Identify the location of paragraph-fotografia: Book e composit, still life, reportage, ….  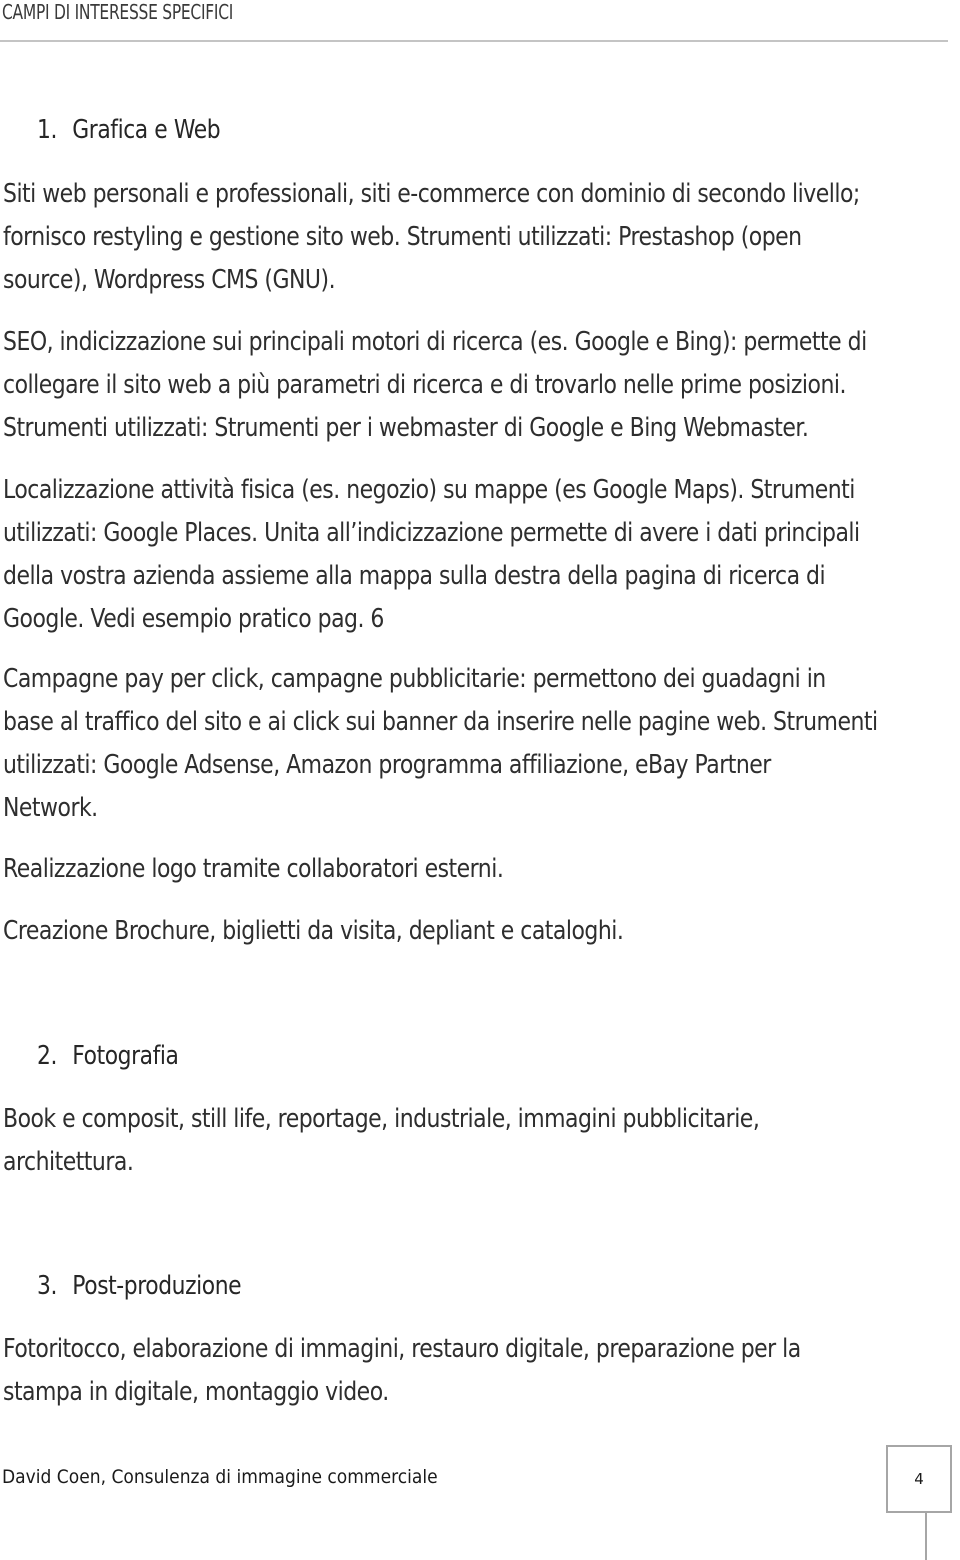
(476, 1141).